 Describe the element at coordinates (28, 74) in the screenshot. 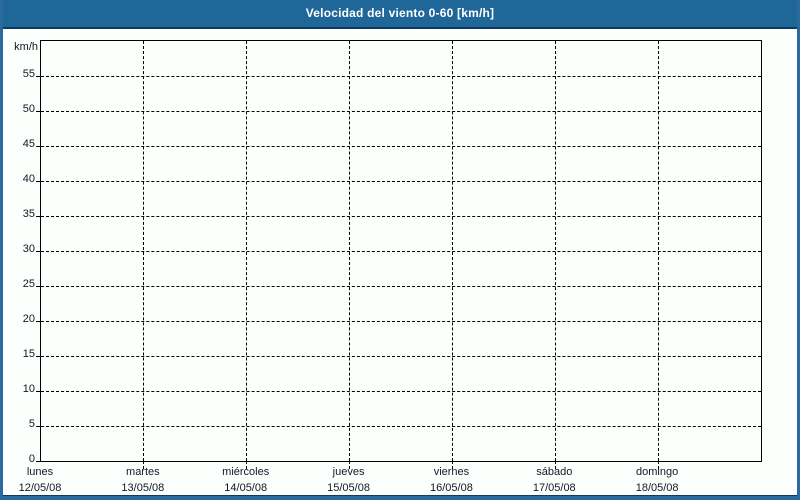

I see `y-tick-label: 55` at that location.